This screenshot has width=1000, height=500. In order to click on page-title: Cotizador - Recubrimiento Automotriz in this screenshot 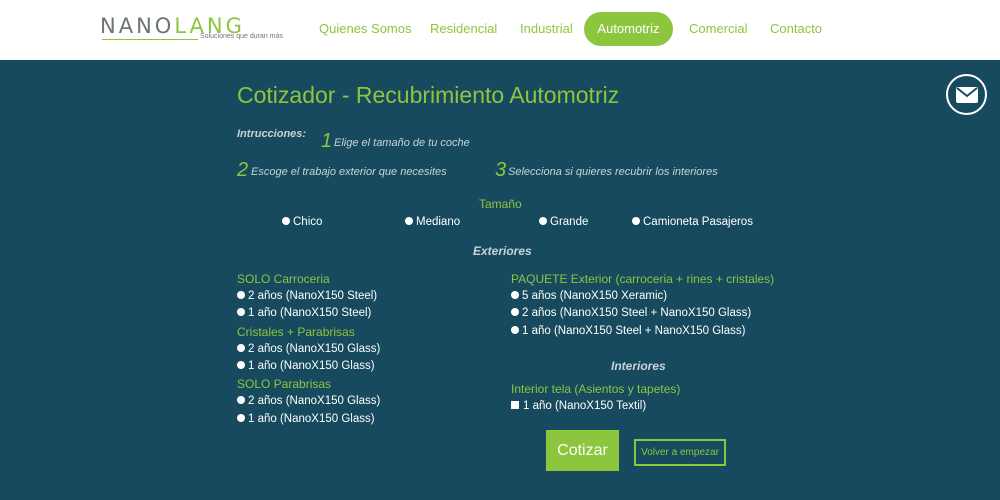, I will do `click(428, 95)`.